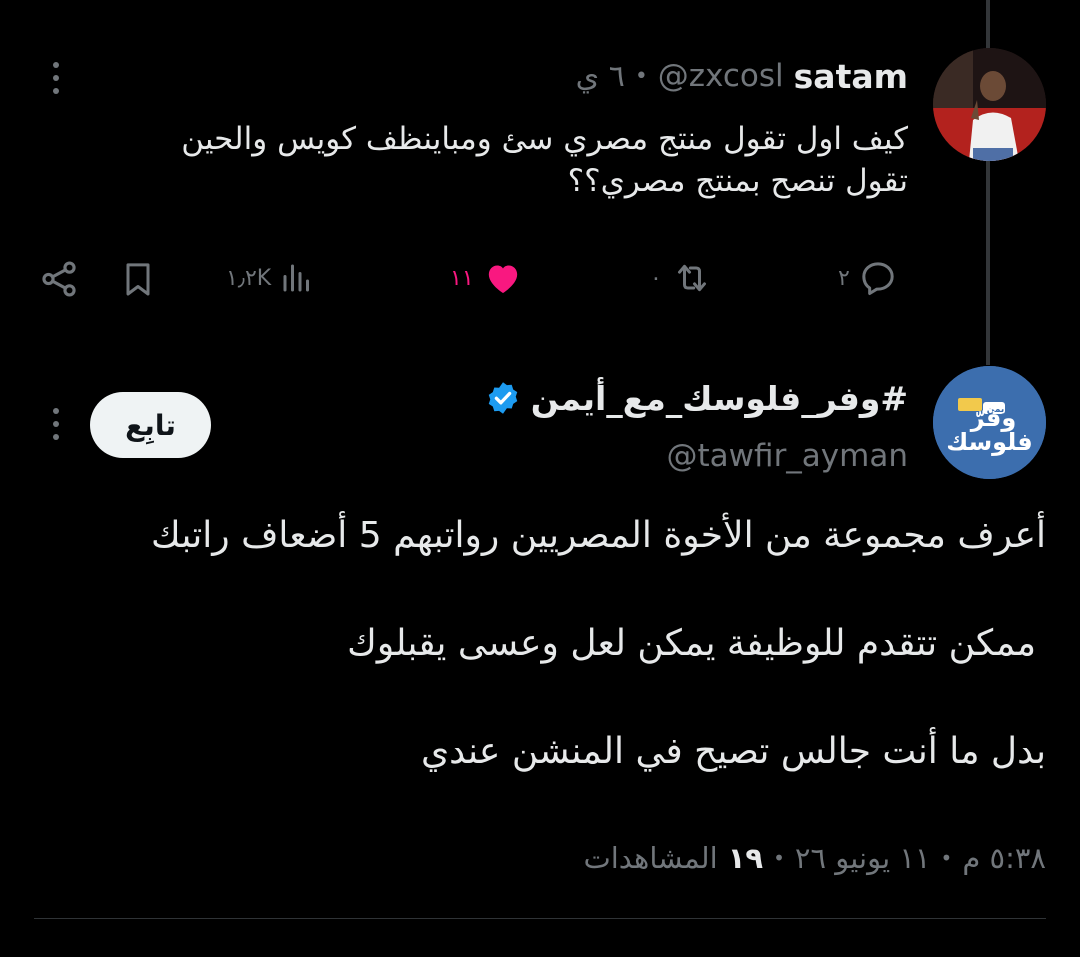 Image resolution: width=1080 pixels, height=957 pixels. Describe the element at coordinates (719, 398) in the screenshot. I see `main-author-name: #وفر_فلوسك_مع_أيمن` at that location.